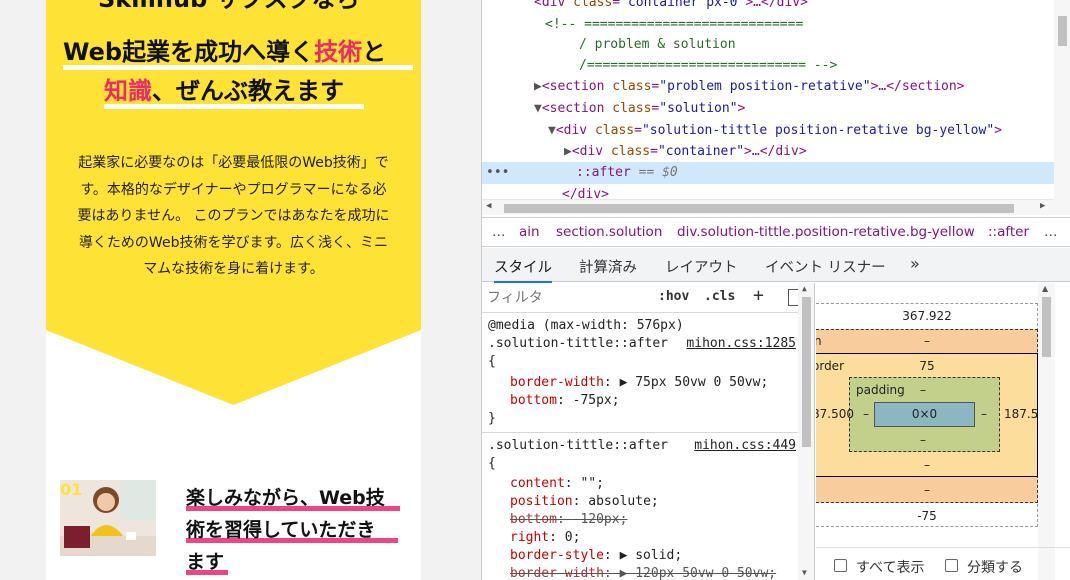 The image size is (1070, 580). Describe the element at coordinates (596, 556) in the screenshot. I see `css-declaration: border-style: ▶ solid;` at that location.